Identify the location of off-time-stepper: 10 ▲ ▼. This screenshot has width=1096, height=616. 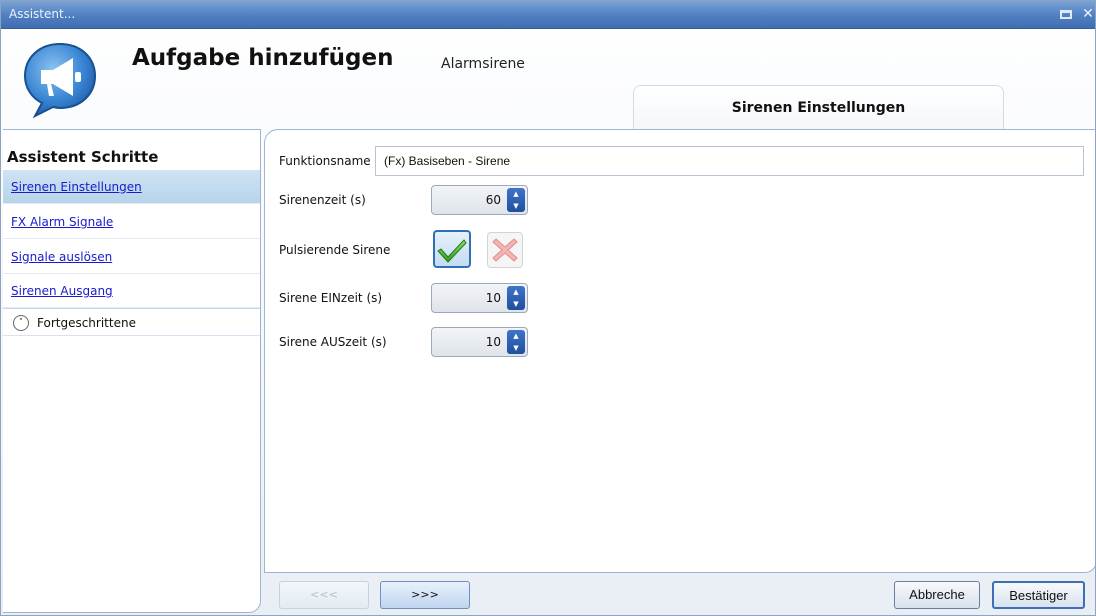
(479, 342).